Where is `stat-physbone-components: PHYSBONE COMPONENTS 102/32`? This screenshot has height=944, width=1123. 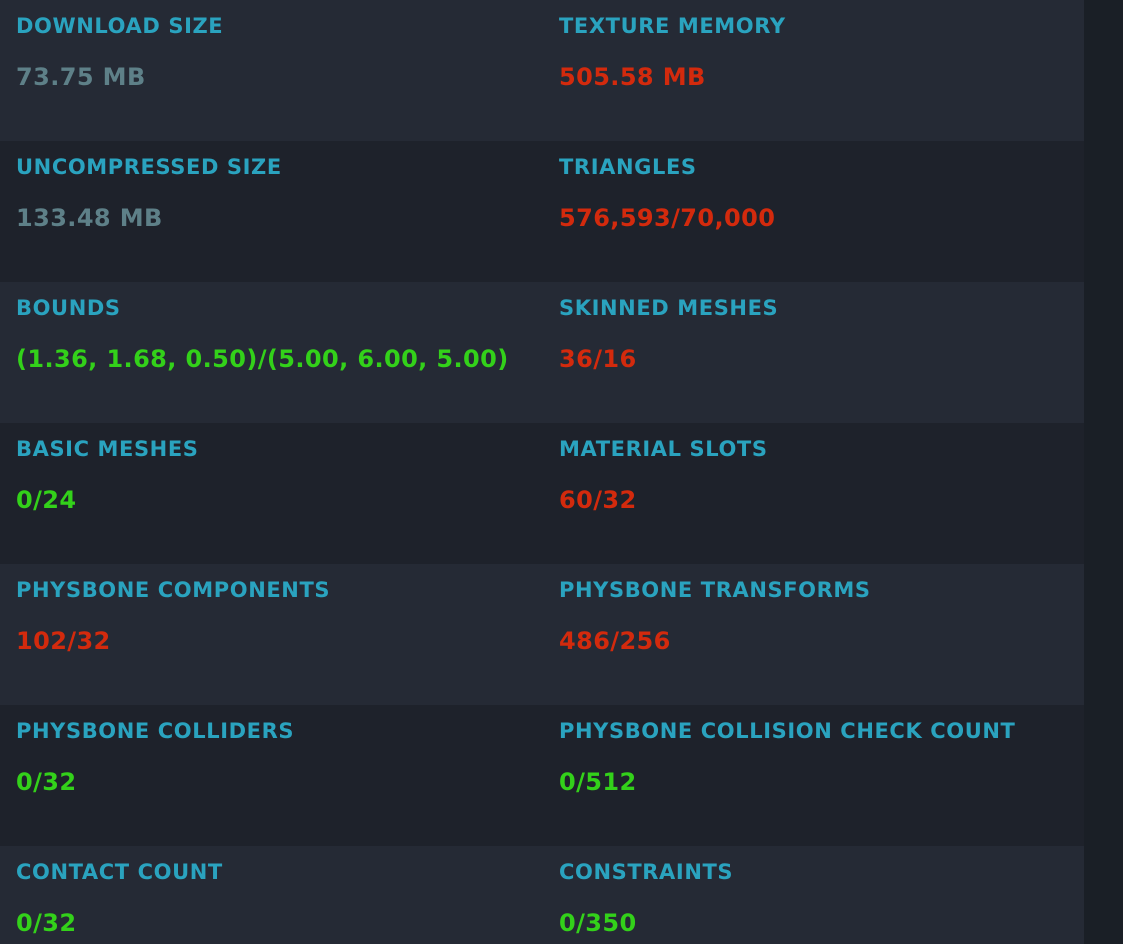 stat-physbone-components: PHYSBONE COMPONENTS 102/32 is located at coordinates (281, 634).